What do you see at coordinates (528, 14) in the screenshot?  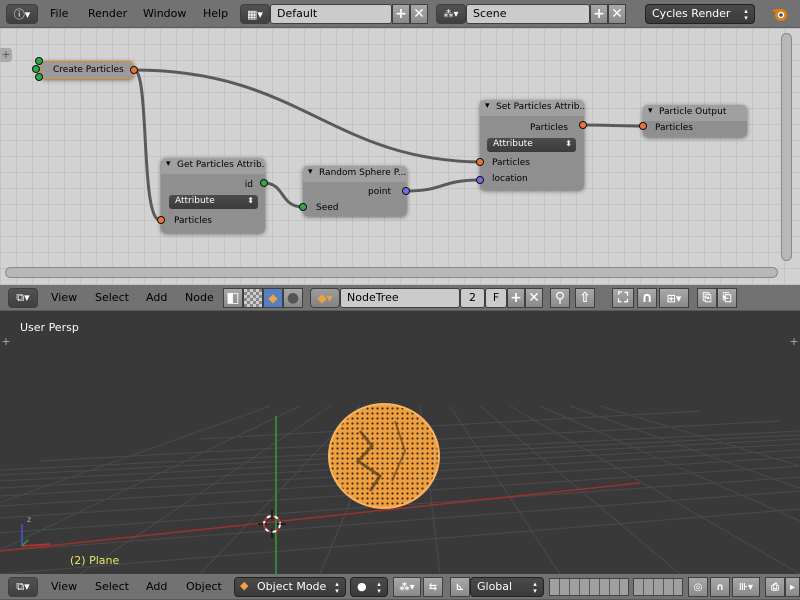 I see `scene-field: Scene` at bounding box center [528, 14].